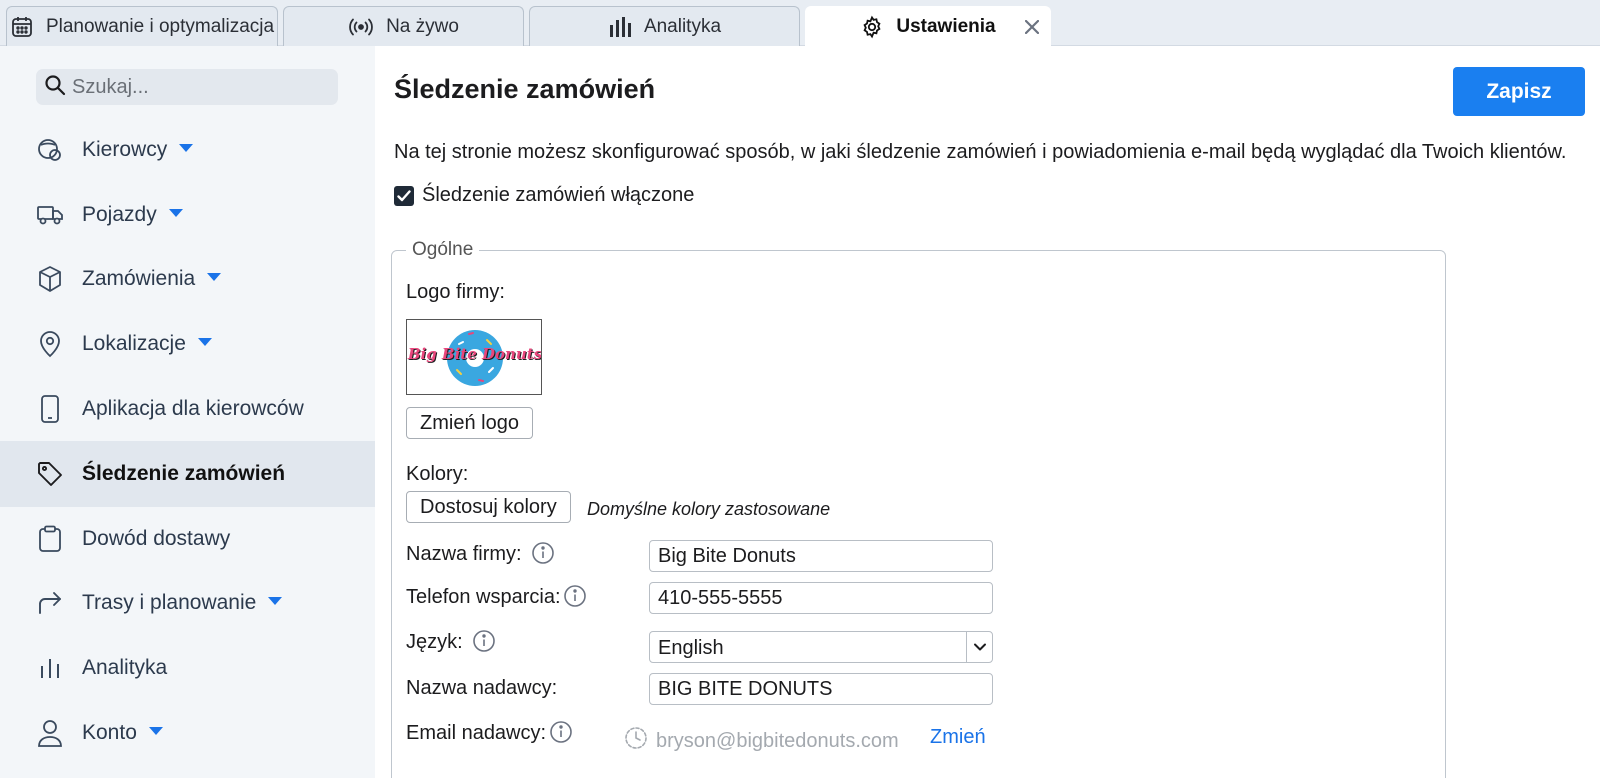 The width and height of the screenshot is (1600, 778). I want to click on search-box, so click(187, 87).